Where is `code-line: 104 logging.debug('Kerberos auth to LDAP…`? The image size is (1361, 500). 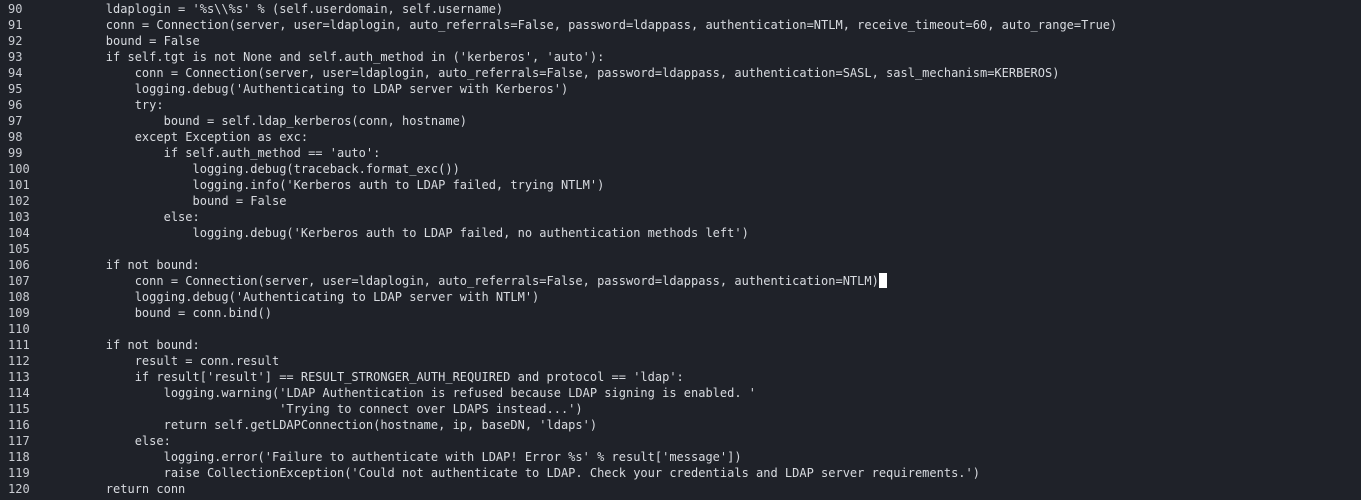 code-line: 104 logging.debug('Kerberos auth to LDAP… is located at coordinates (680, 233).